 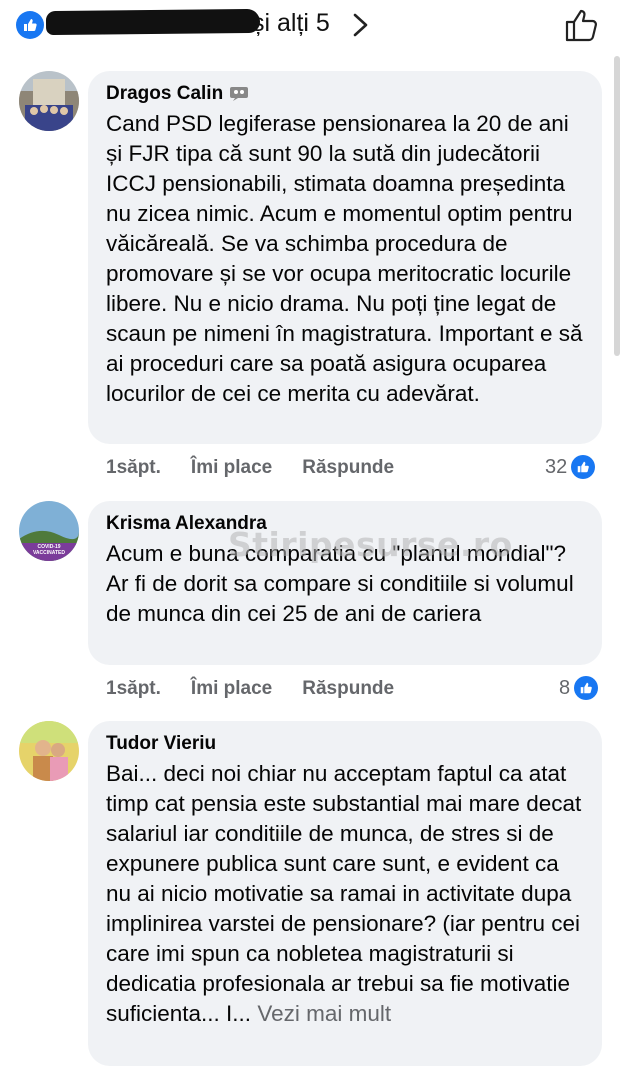 I want to click on like-count: 32, so click(x=570, y=467).